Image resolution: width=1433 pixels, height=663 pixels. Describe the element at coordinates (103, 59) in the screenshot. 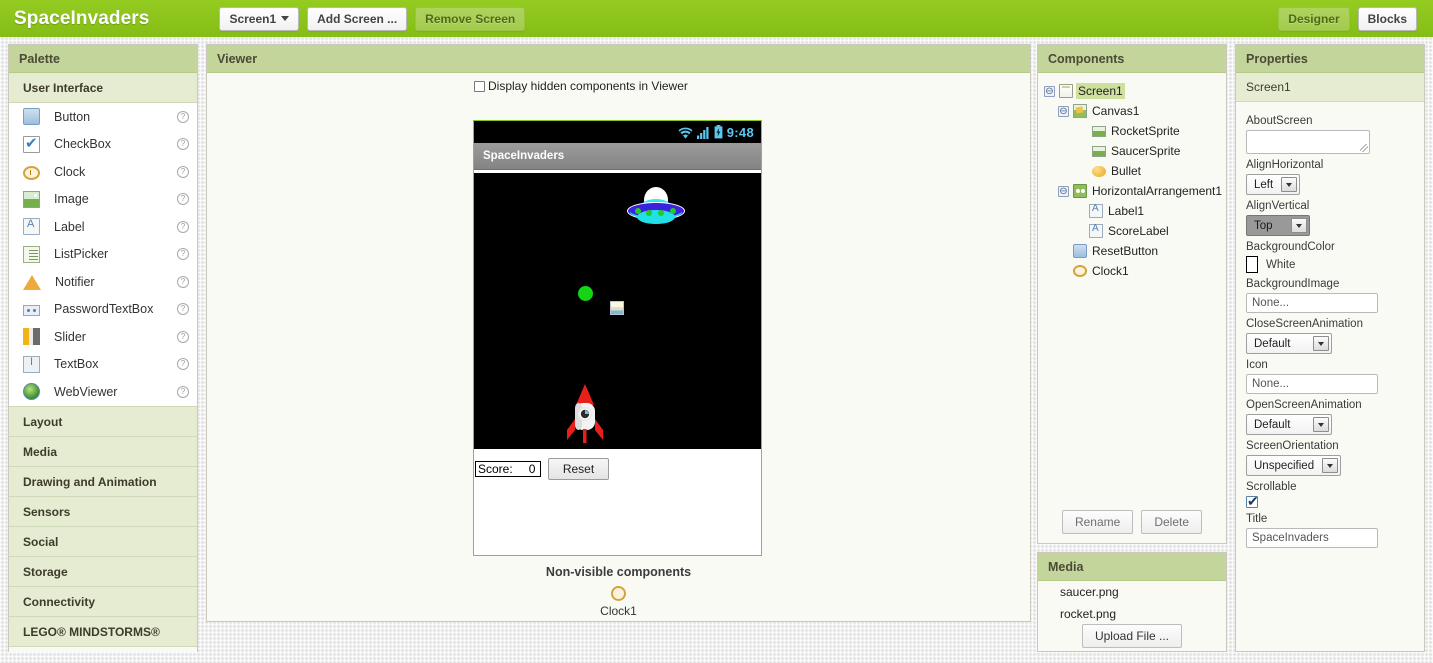

I see `palette-header: Palette` at that location.